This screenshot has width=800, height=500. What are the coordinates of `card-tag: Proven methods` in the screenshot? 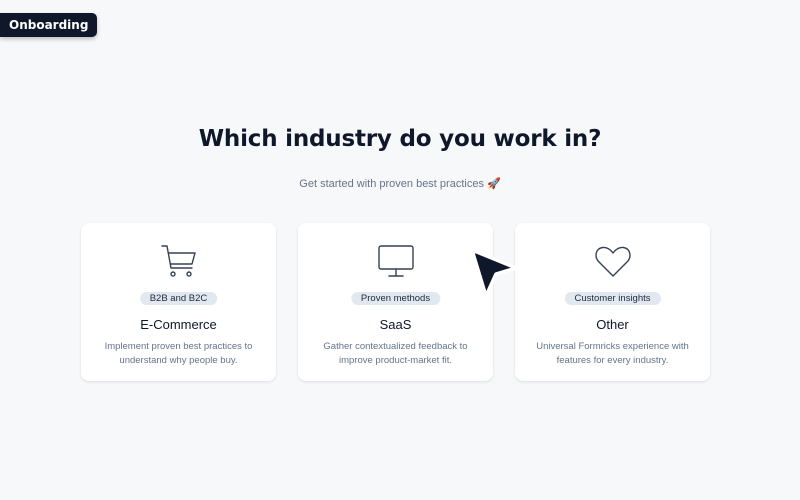 It's located at (395, 298).